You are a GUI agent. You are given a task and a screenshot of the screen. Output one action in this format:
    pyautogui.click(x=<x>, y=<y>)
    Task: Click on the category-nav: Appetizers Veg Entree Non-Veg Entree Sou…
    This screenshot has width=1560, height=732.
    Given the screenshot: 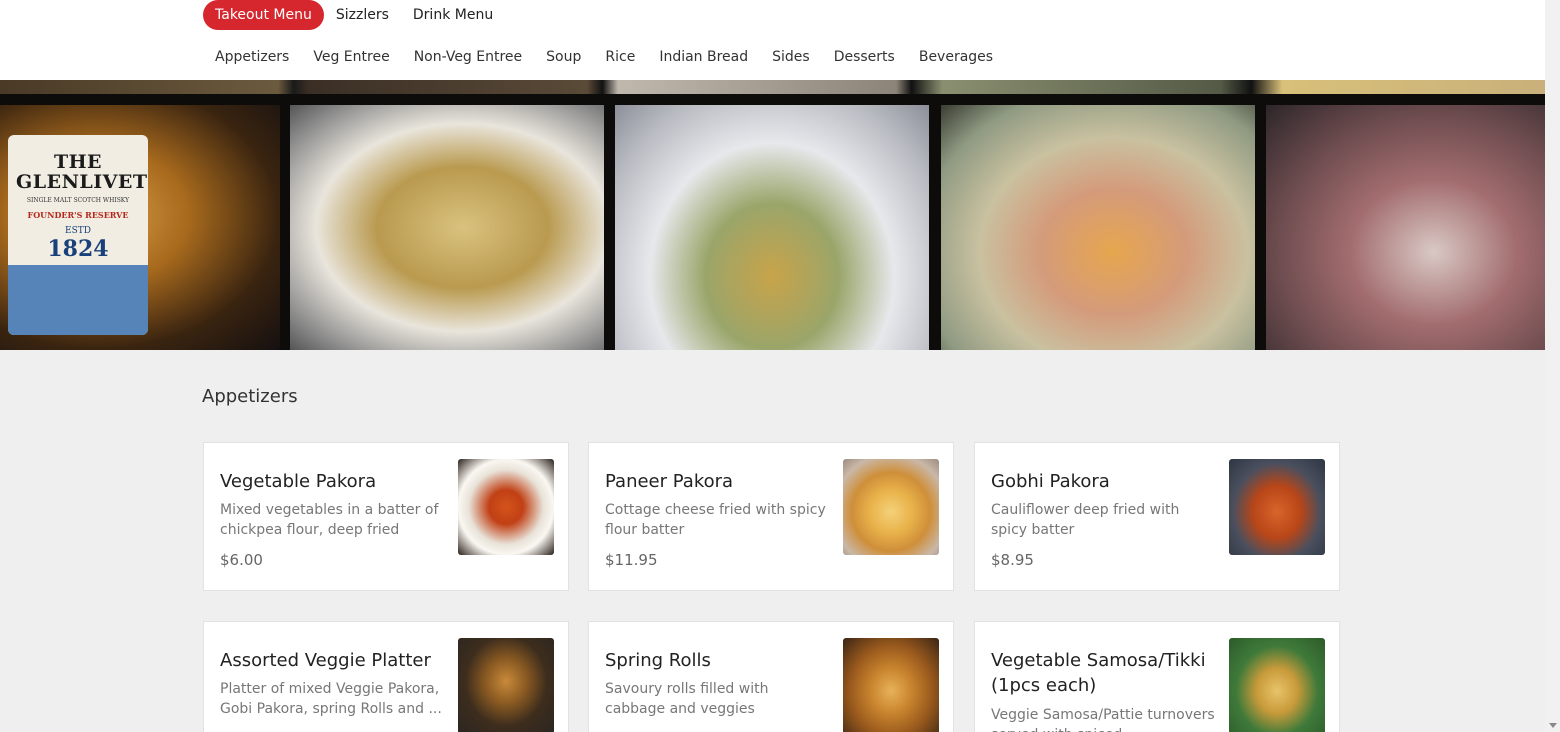 What is the action you would take?
    pyautogui.click(x=604, y=57)
    